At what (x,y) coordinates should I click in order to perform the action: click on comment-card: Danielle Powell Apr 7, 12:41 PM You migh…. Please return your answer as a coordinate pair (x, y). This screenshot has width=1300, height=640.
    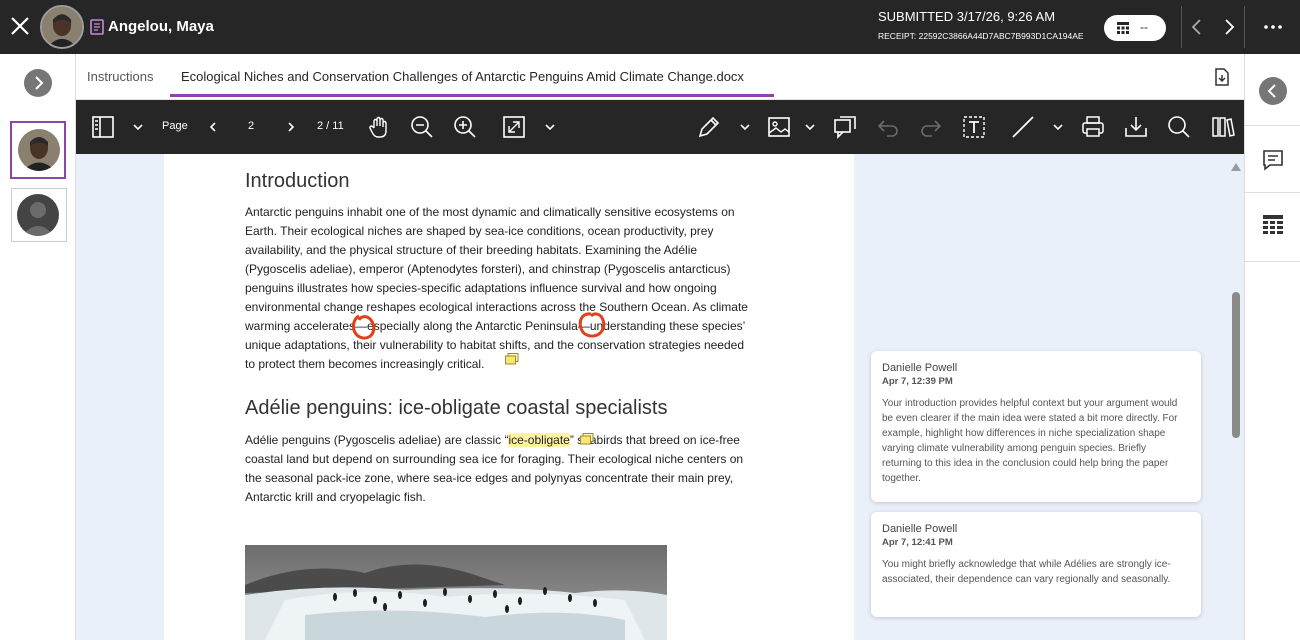
    Looking at the image, I should click on (1036, 564).